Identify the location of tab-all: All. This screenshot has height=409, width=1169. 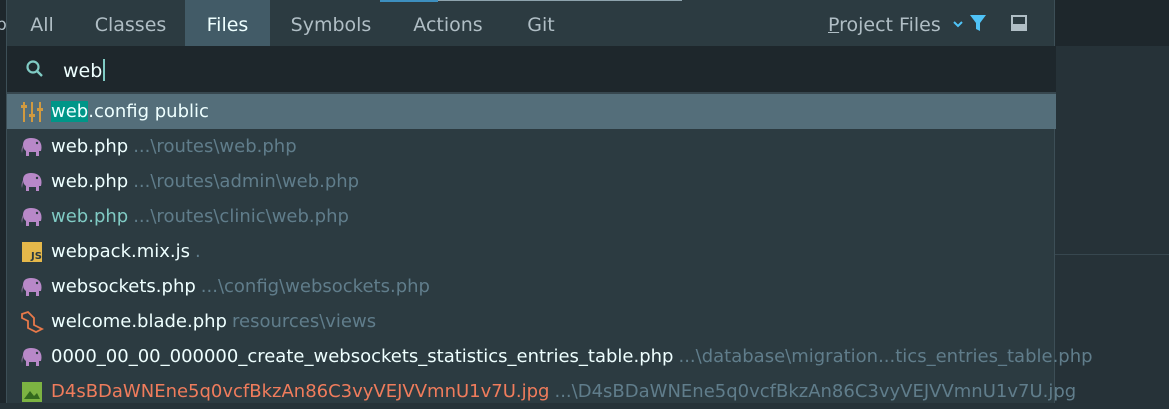
(42, 23).